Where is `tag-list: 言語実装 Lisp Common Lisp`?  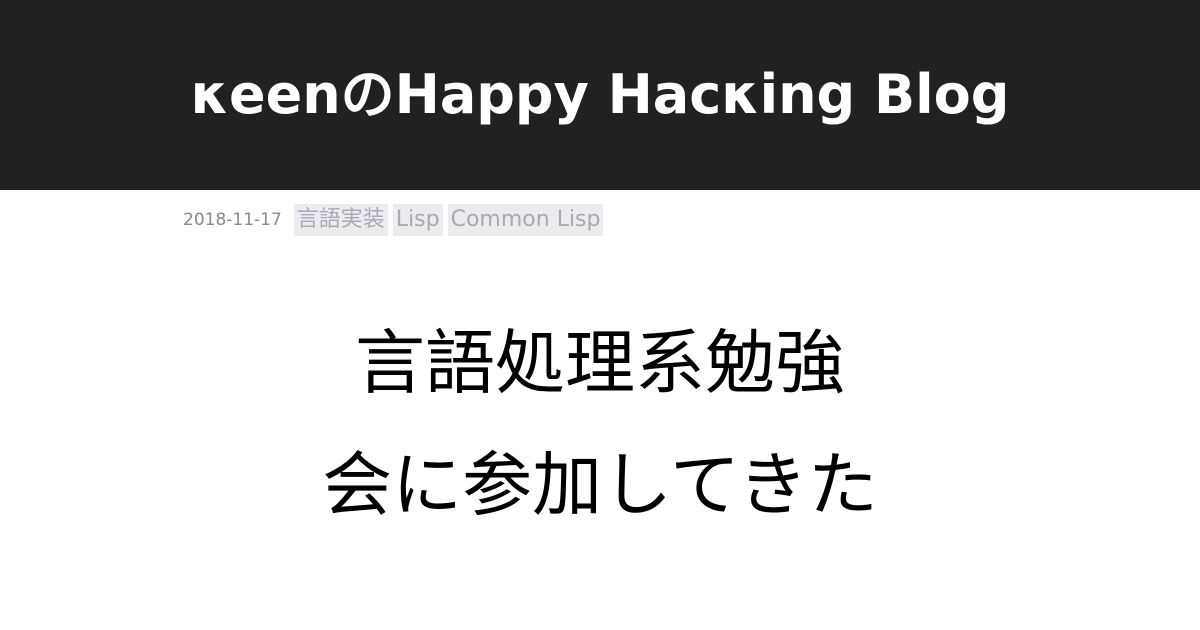
tag-list: 言語実装 Lisp Common Lisp is located at coordinates (448, 220).